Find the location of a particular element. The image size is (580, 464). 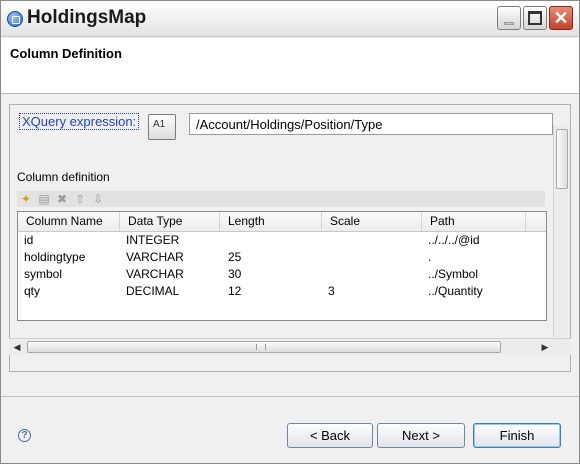

table-cell: INTEGER is located at coordinates (153, 240).